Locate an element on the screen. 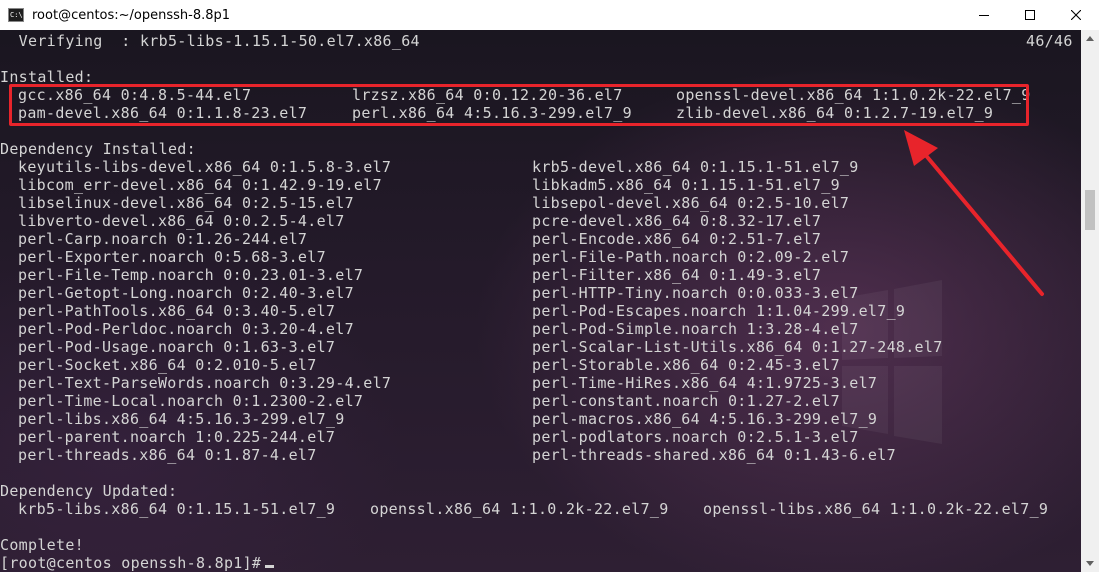 This screenshot has height=572, width=1099. window-title: root@centos:~/openssh-8.8p1 is located at coordinates (131, 15).